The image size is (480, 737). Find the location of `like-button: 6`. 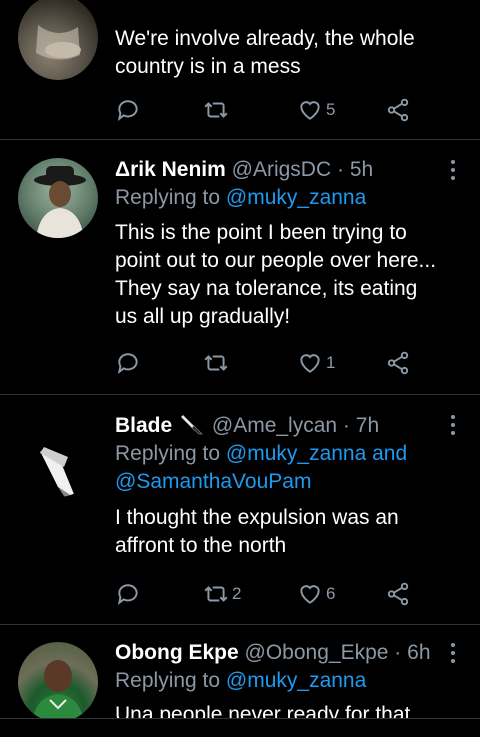

like-button: 6 is located at coordinates (316, 594).